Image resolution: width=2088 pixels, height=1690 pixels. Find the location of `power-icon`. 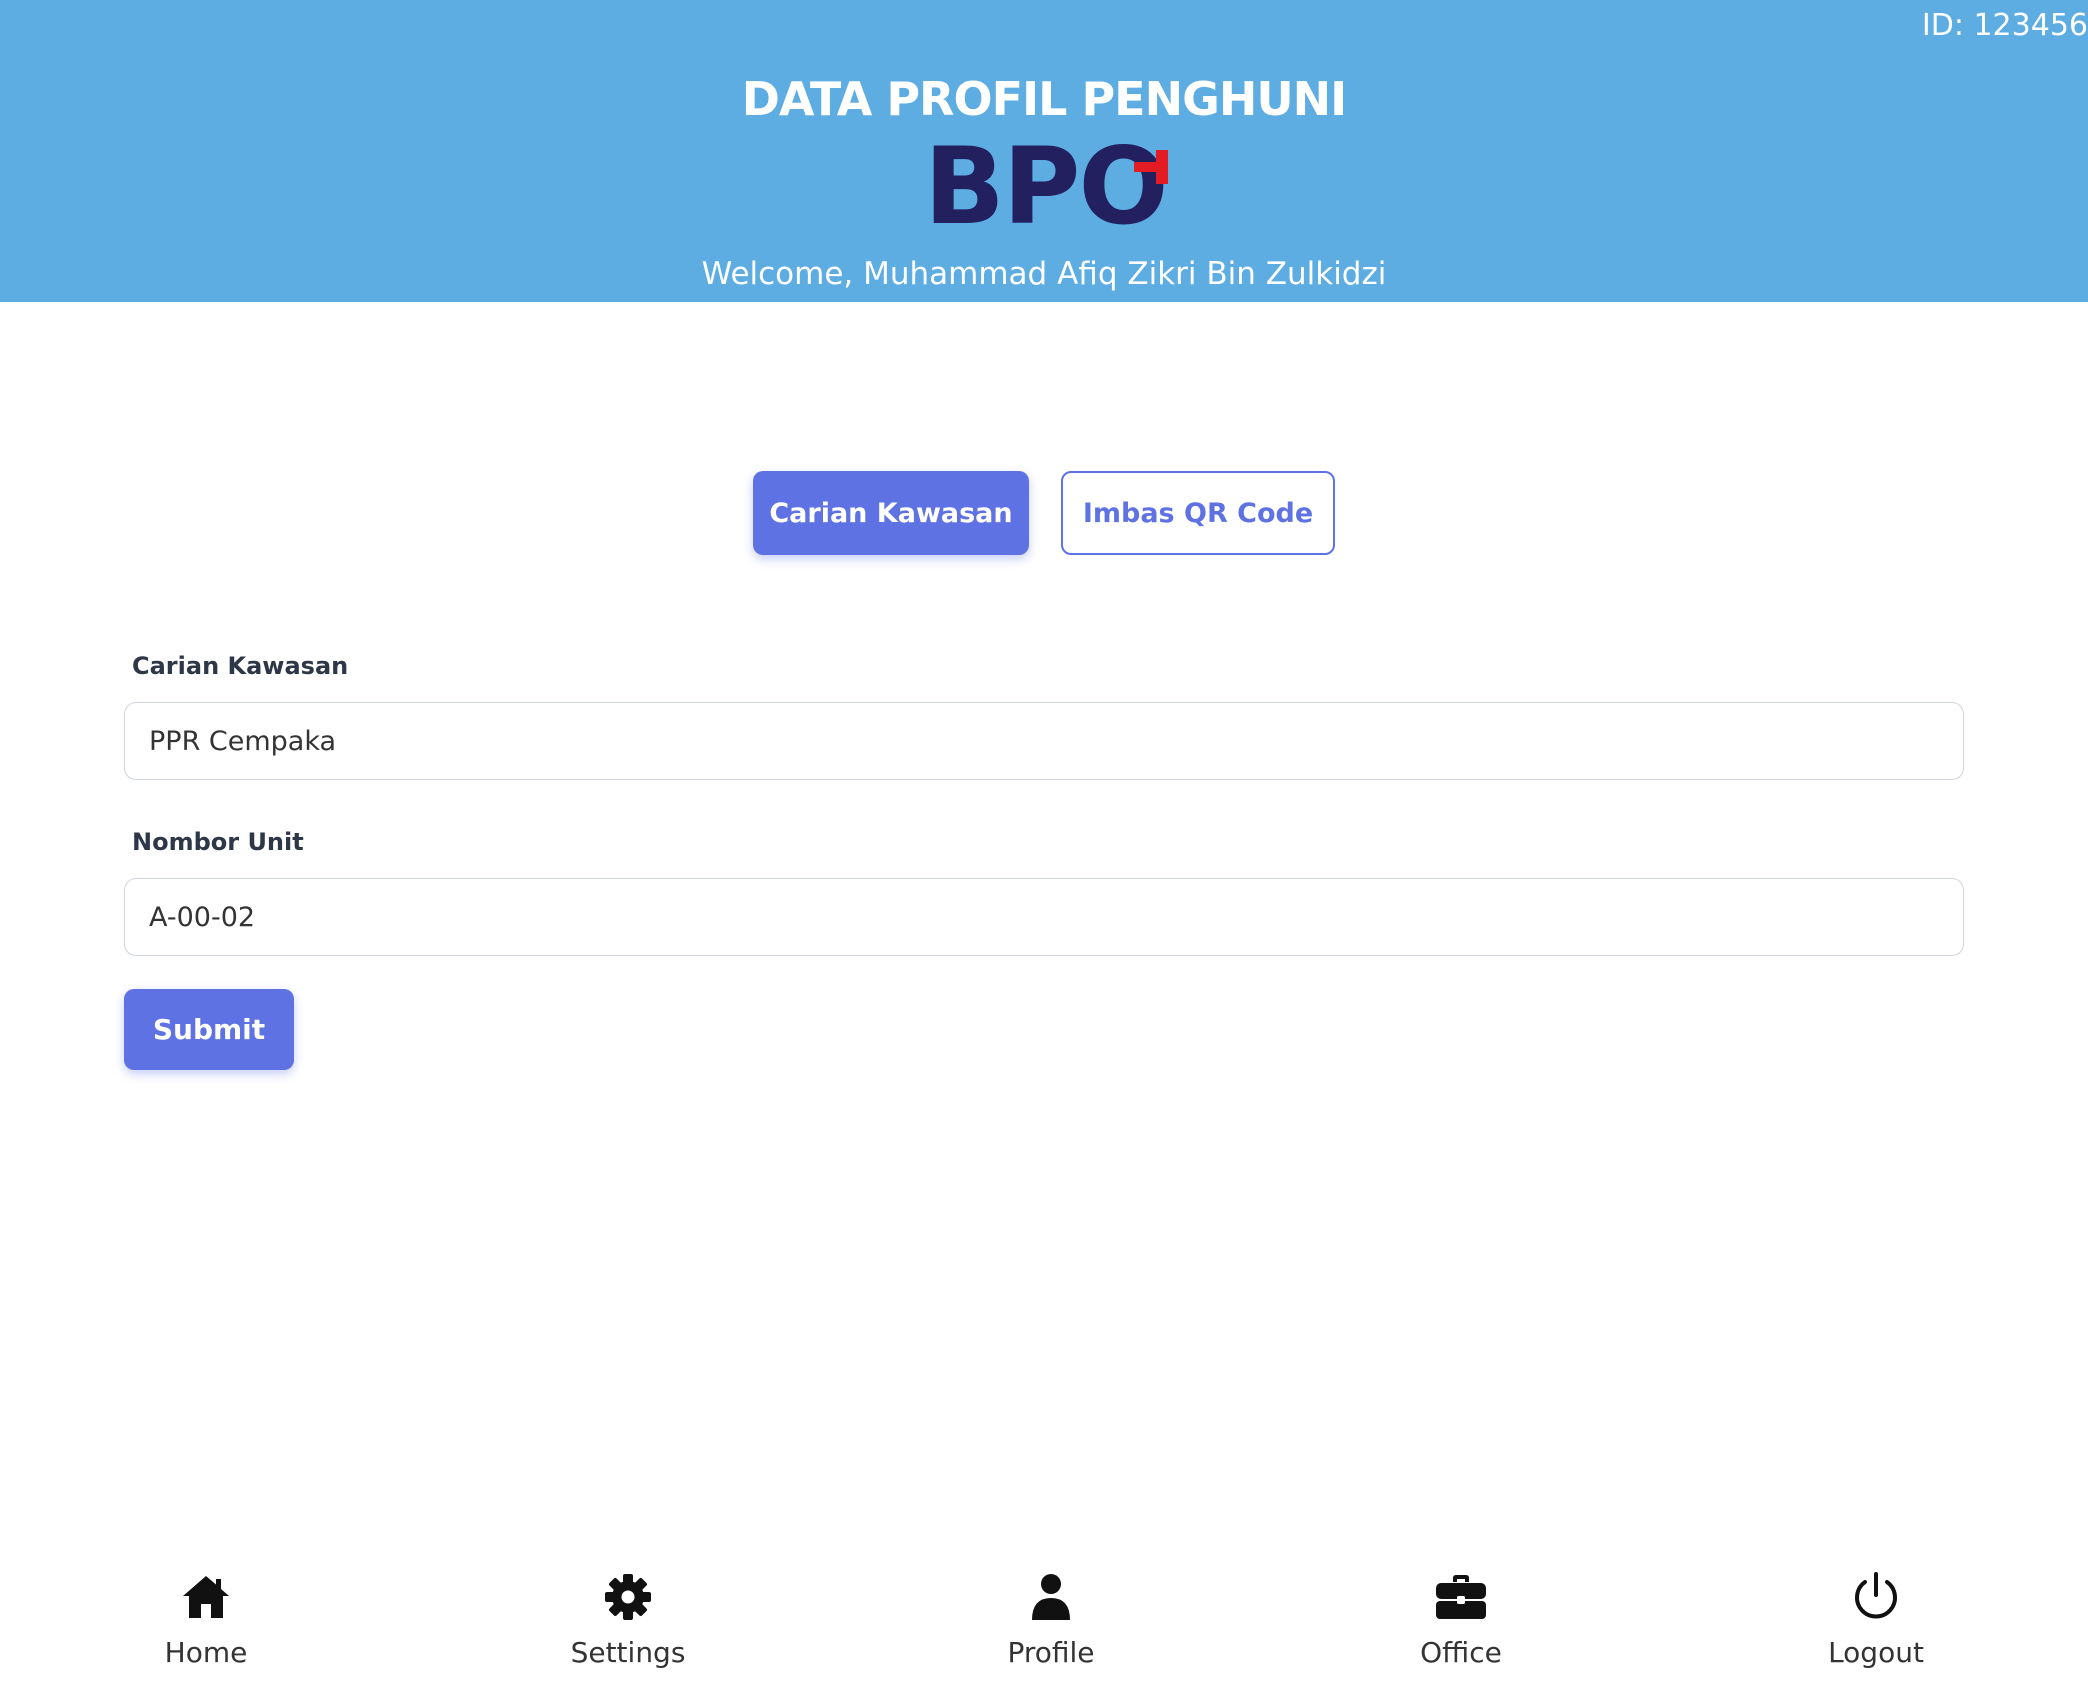

power-icon is located at coordinates (1876, 1595).